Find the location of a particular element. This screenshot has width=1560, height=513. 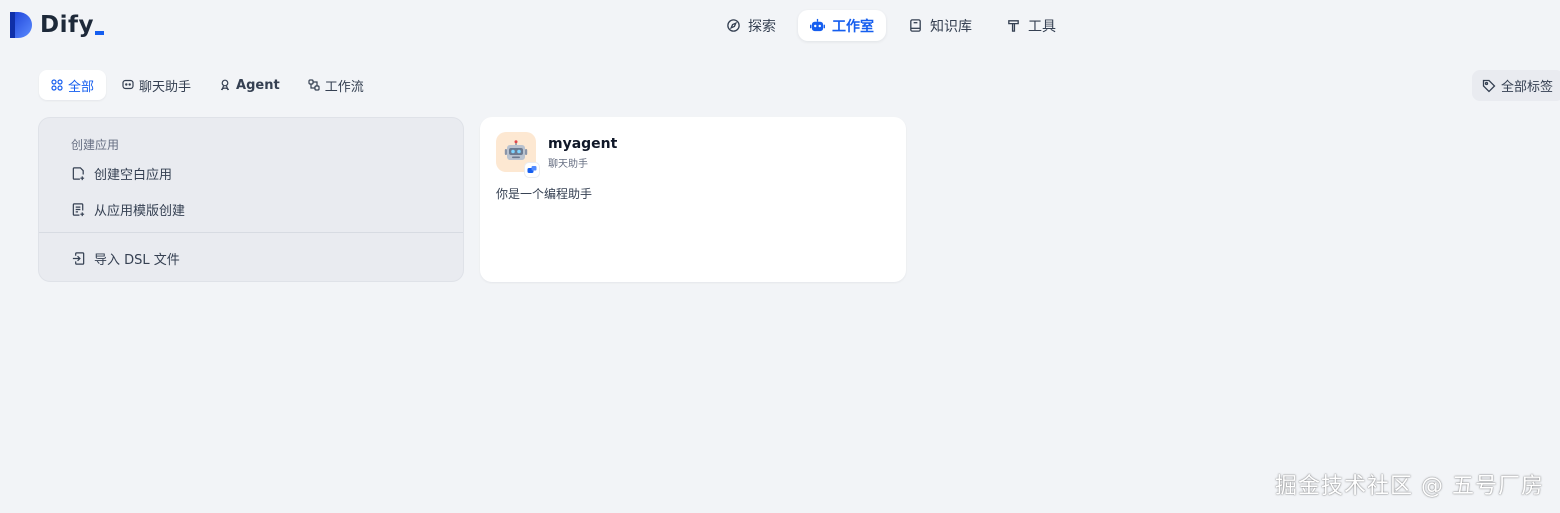

grid-icon is located at coordinates (57, 85).